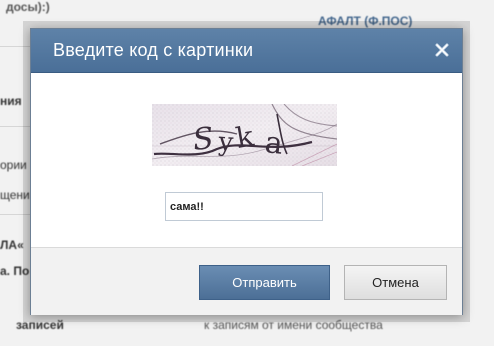 This screenshot has width=494, height=346. Describe the element at coordinates (244, 206) in the screenshot. I see `captcha-input` at that location.